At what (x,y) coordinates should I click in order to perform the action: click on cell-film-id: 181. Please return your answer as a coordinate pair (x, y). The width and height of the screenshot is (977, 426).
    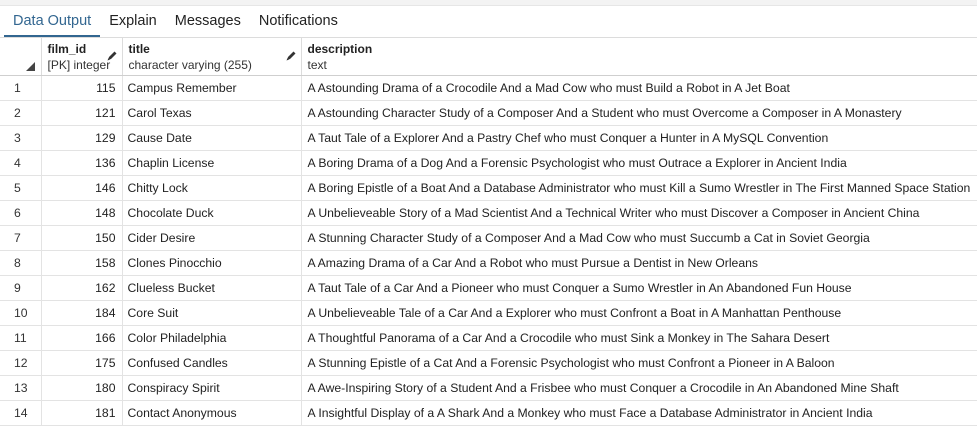
    Looking at the image, I should click on (82, 413).